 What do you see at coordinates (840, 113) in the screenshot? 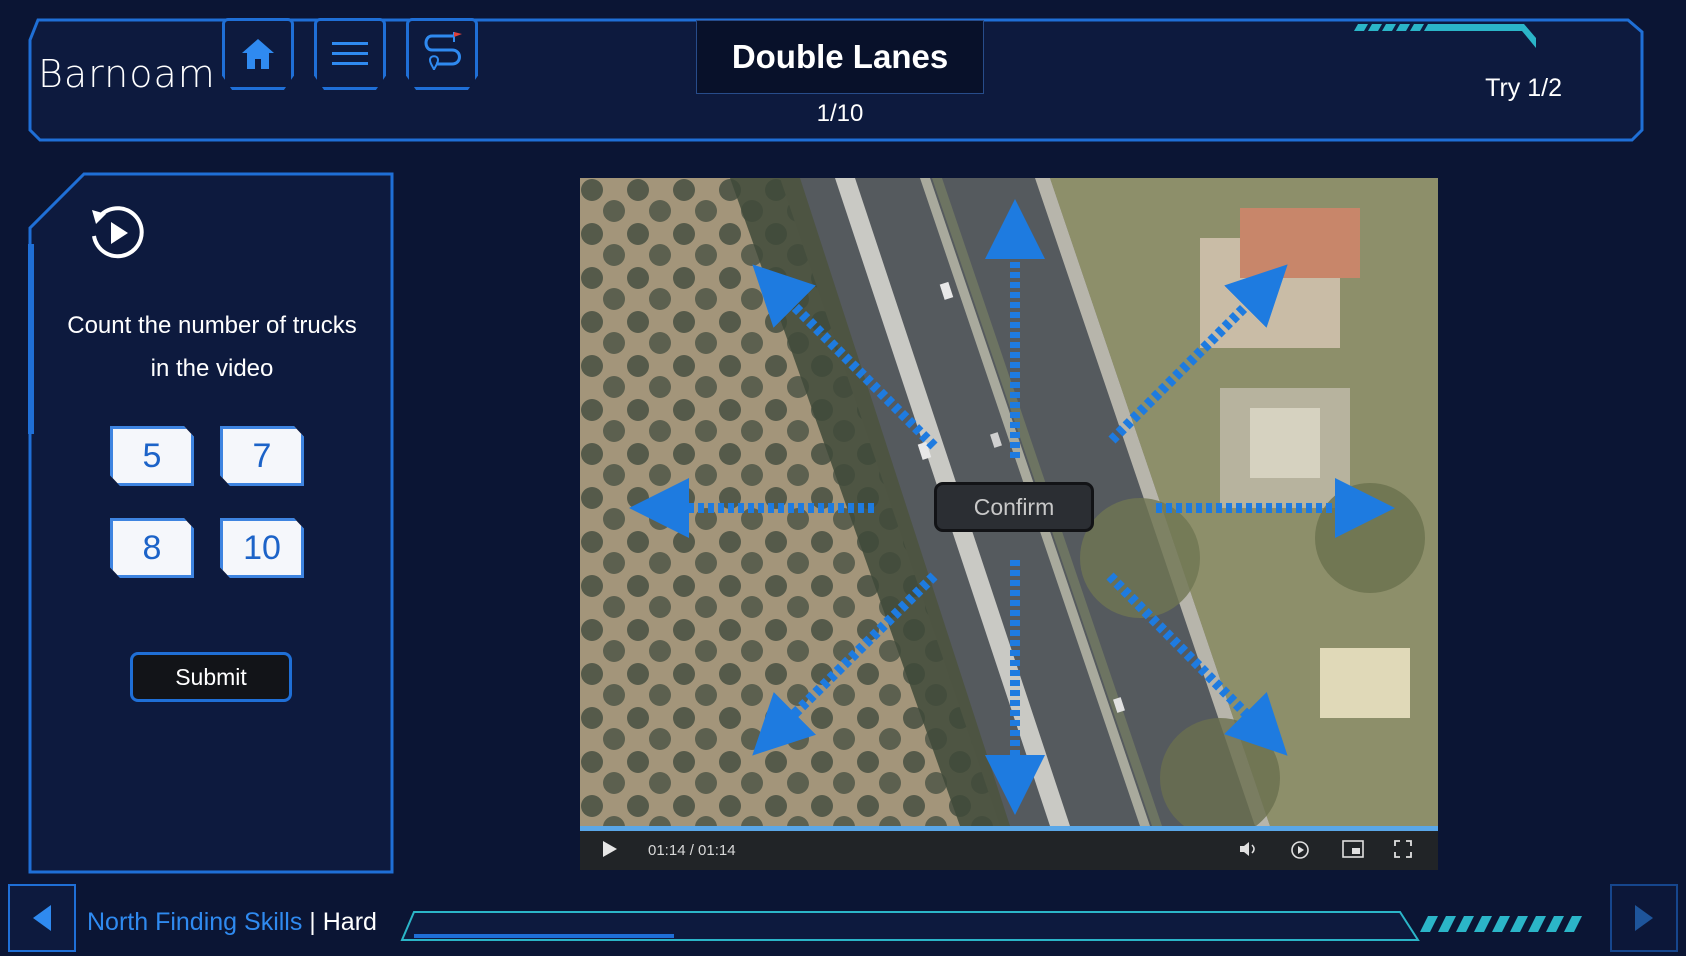
I see `question-progress: 1/10` at bounding box center [840, 113].